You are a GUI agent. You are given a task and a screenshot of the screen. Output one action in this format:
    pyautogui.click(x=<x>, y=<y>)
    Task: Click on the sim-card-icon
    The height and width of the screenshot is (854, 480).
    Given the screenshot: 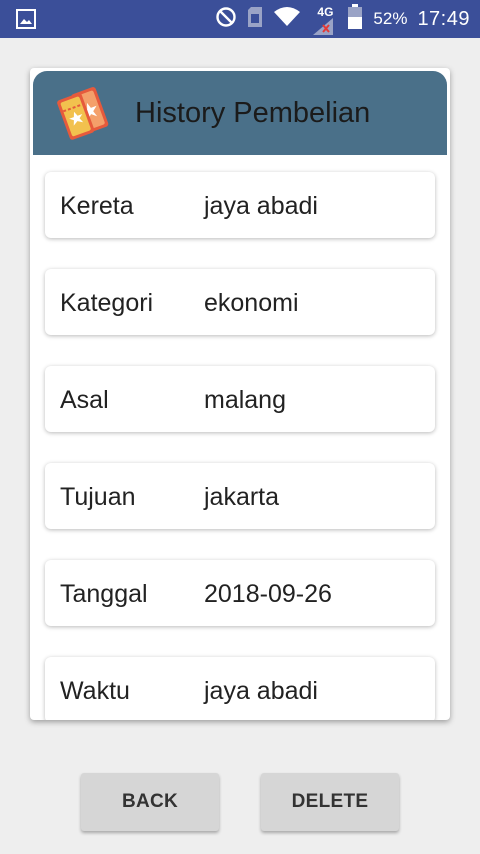 What is the action you would take?
    pyautogui.click(x=255, y=19)
    